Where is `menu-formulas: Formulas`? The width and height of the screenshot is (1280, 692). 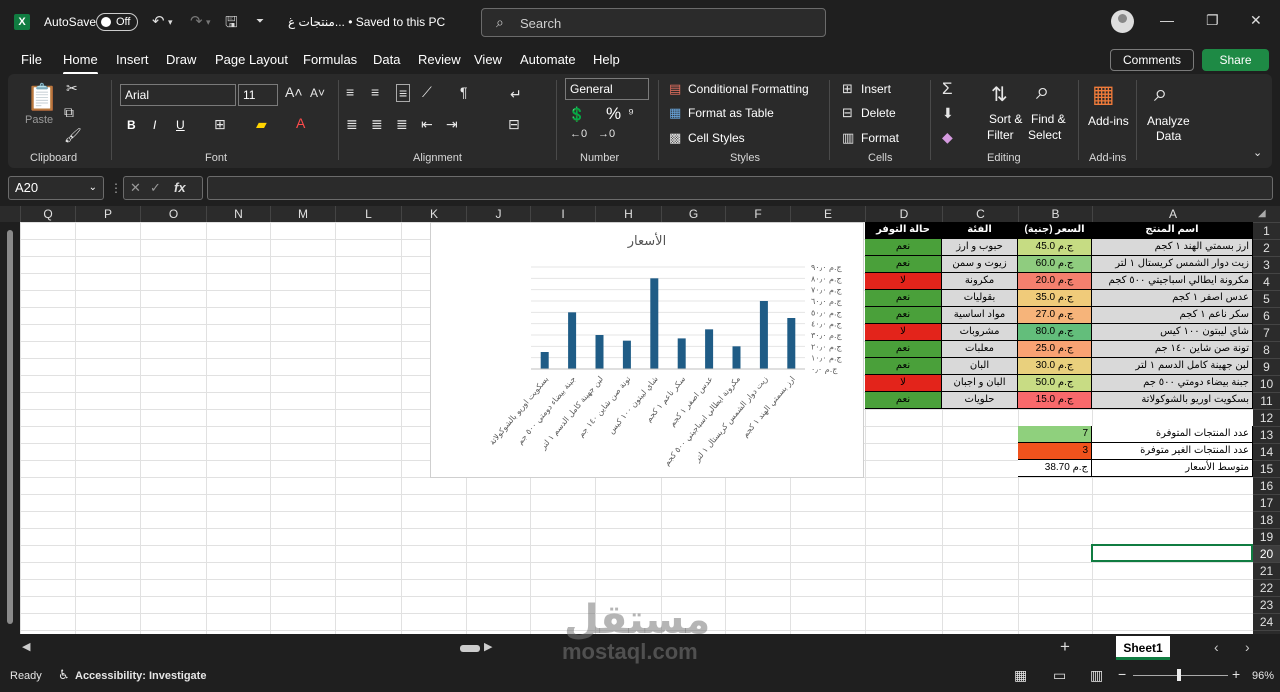 menu-formulas: Formulas is located at coordinates (330, 59).